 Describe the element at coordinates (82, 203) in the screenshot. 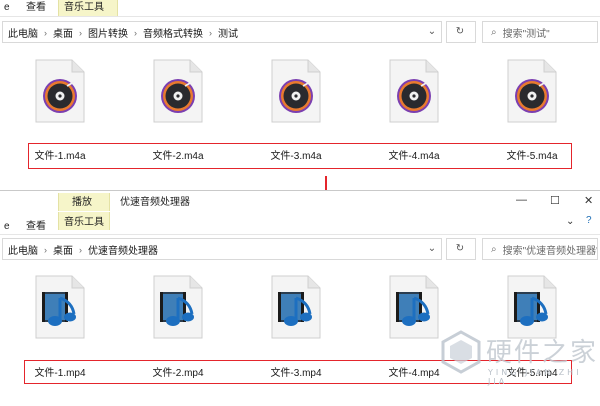

I see `tab-play: 播放` at that location.